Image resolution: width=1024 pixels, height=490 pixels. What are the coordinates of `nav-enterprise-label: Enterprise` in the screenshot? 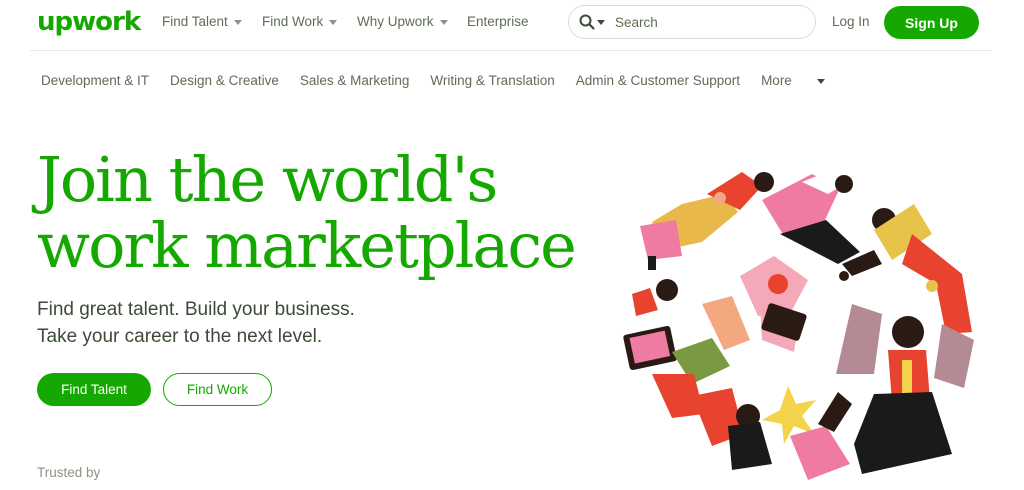 It's located at (498, 21).